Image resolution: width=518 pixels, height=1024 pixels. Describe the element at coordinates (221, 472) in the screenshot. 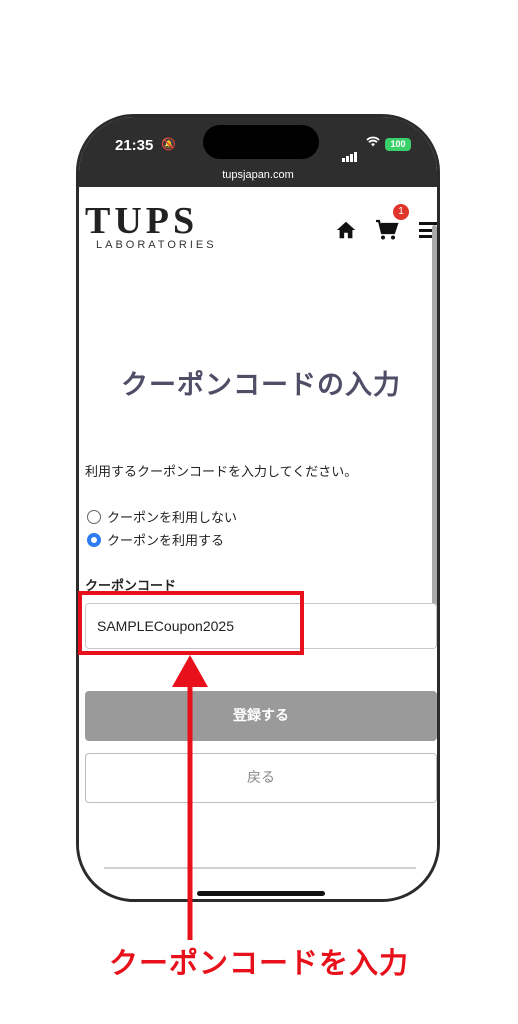

I see `instruction-text: 利用するクーポンコードを入力してください。` at that location.